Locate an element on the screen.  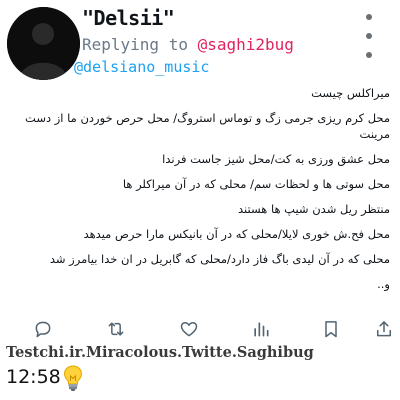
watermark-text: Testchi.ir.Miracolous.Twitte.Saghibug is located at coordinates (160, 352).